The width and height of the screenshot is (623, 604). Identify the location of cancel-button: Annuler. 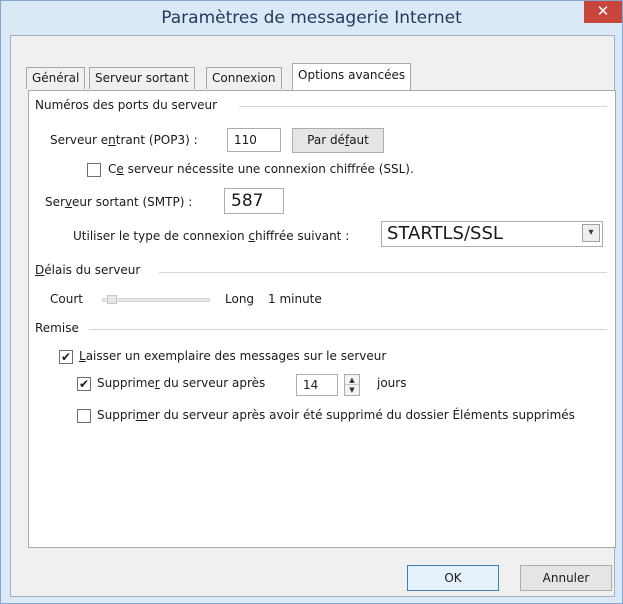
(566, 578).